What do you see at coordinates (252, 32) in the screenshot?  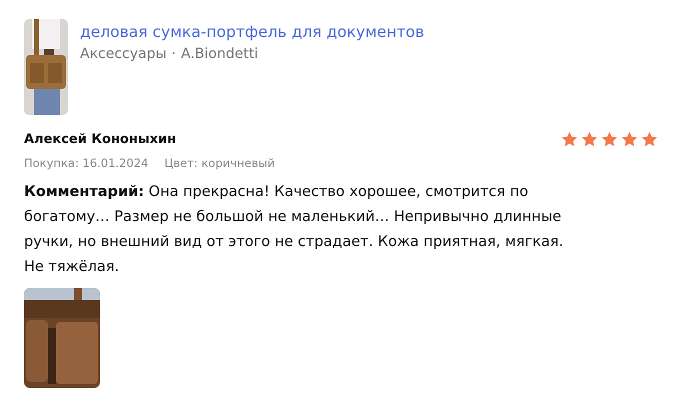 I see `product-title-link: деловая сумка-портфель для документов` at bounding box center [252, 32].